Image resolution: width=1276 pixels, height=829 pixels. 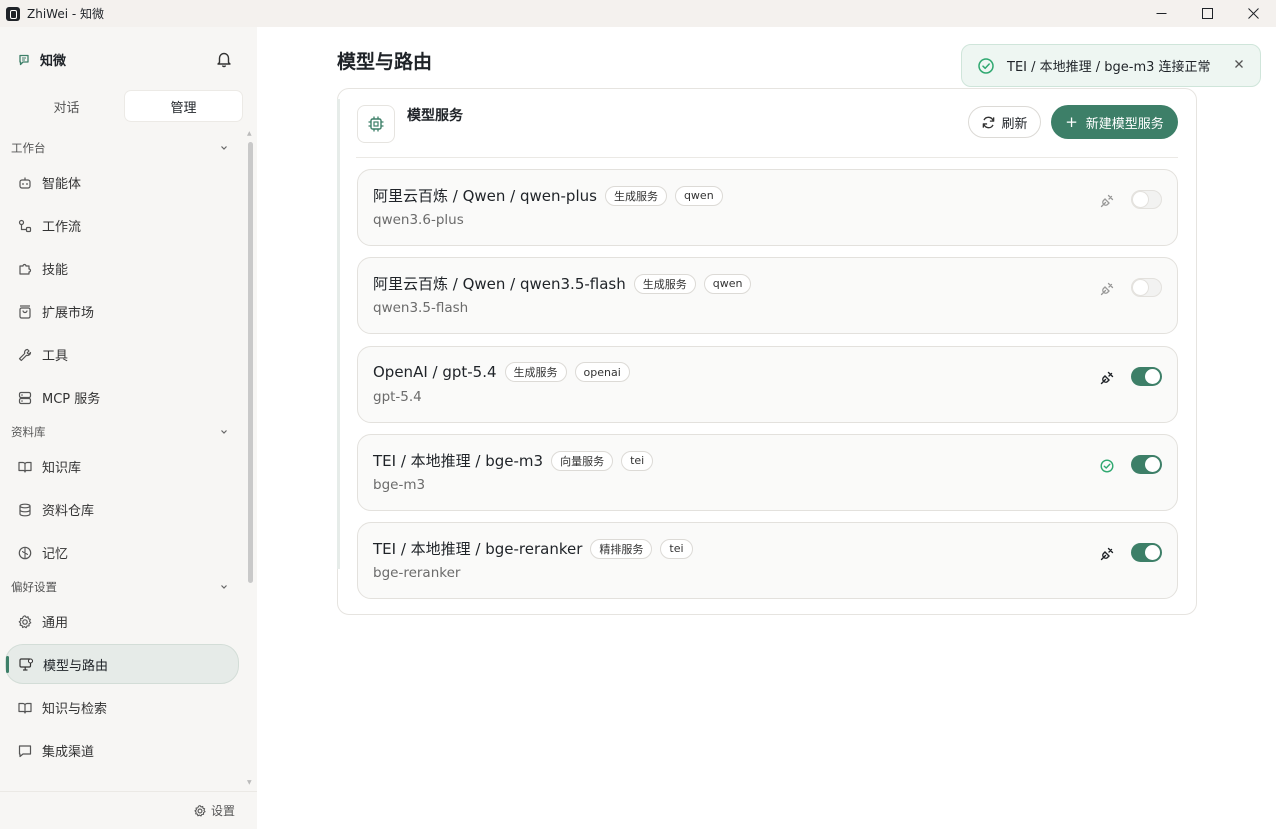 I want to click on service-model: bge-m3, so click(x=399, y=485).